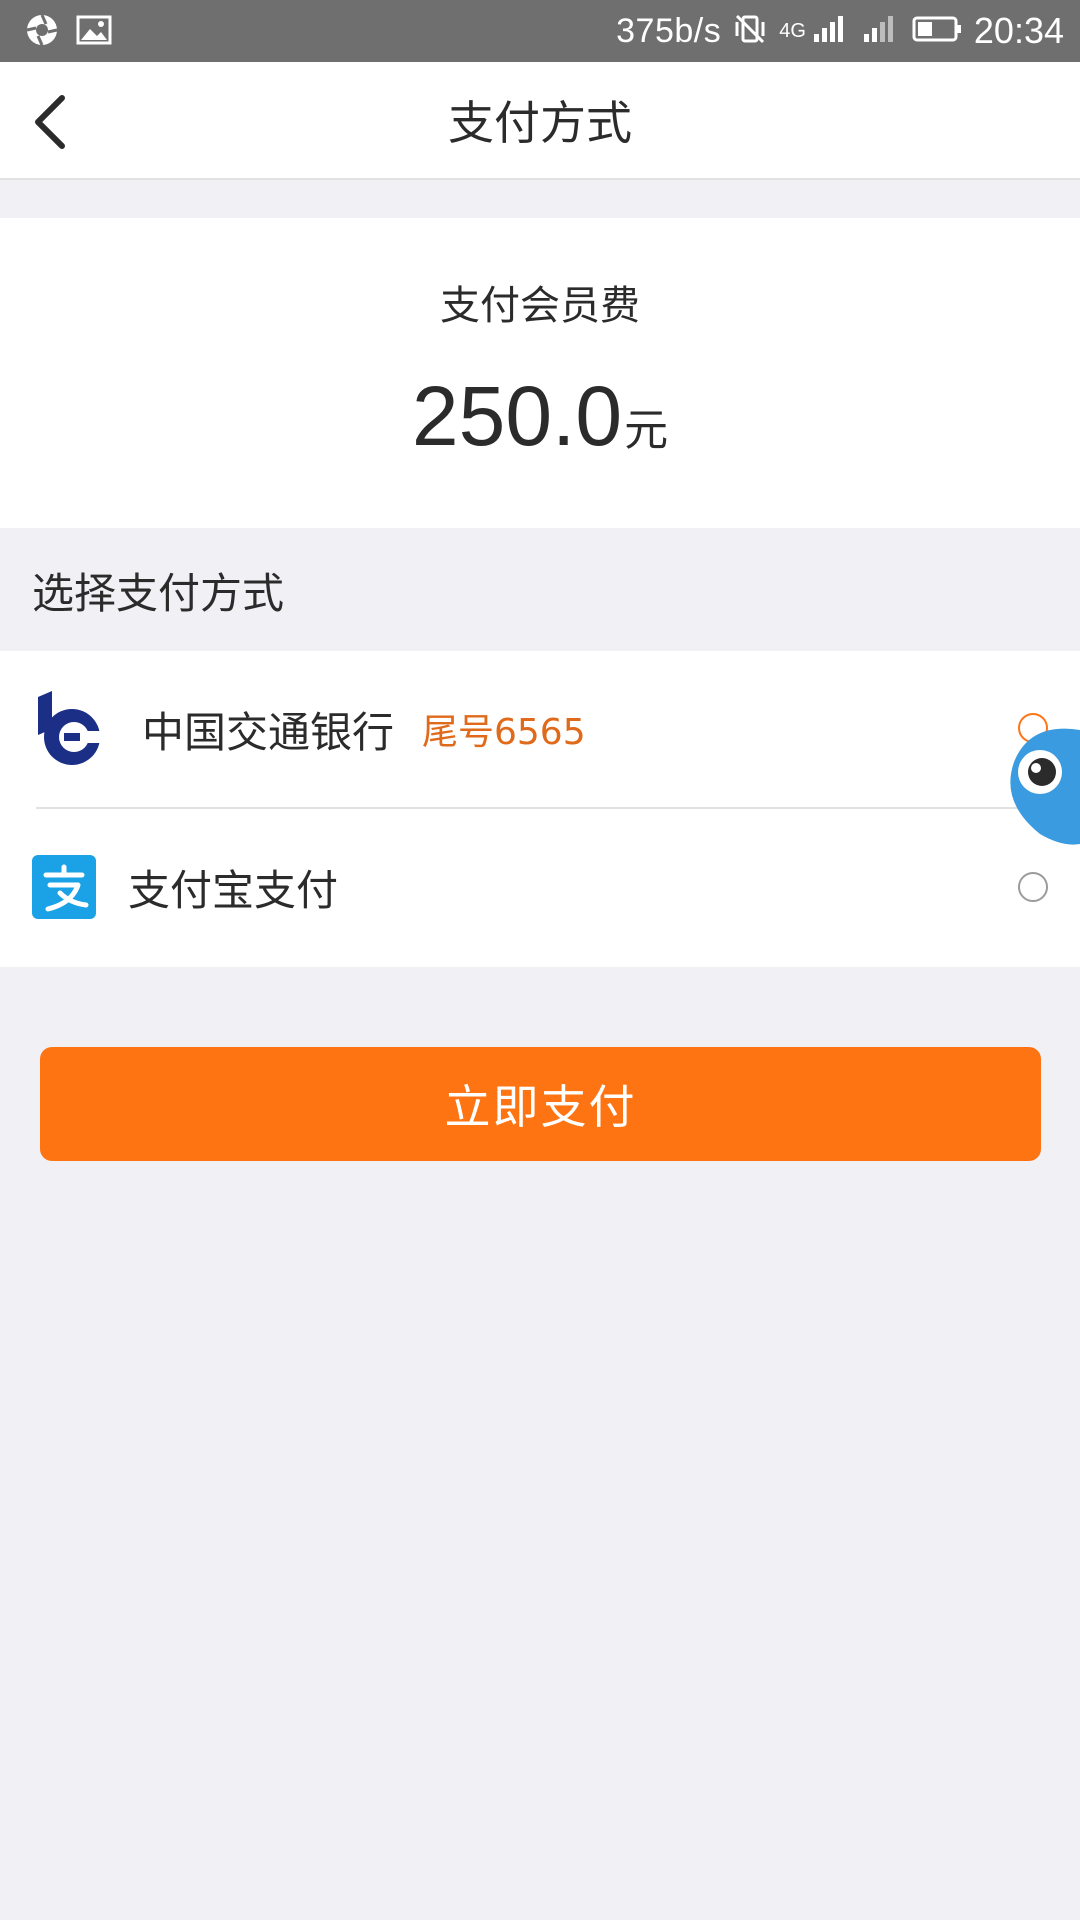 This screenshot has height=1920, width=1080. I want to click on alipay-name: 支付宝支付, so click(233, 890).